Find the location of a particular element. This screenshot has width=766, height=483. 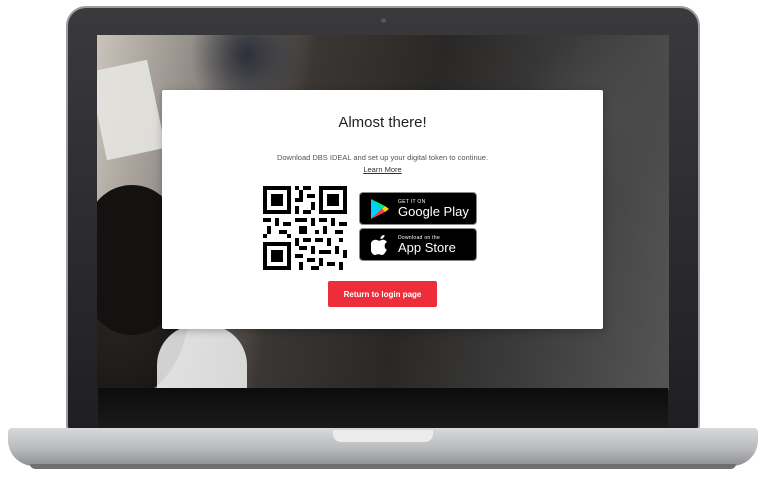

app-store-label: App Store is located at coordinates (427, 247).